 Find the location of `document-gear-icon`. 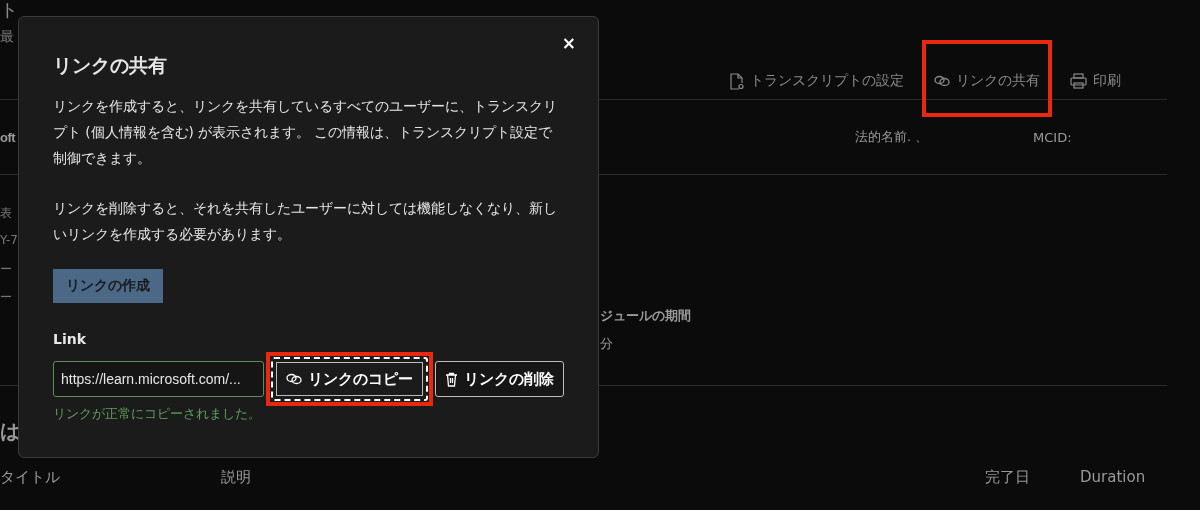

document-gear-icon is located at coordinates (737, 81).